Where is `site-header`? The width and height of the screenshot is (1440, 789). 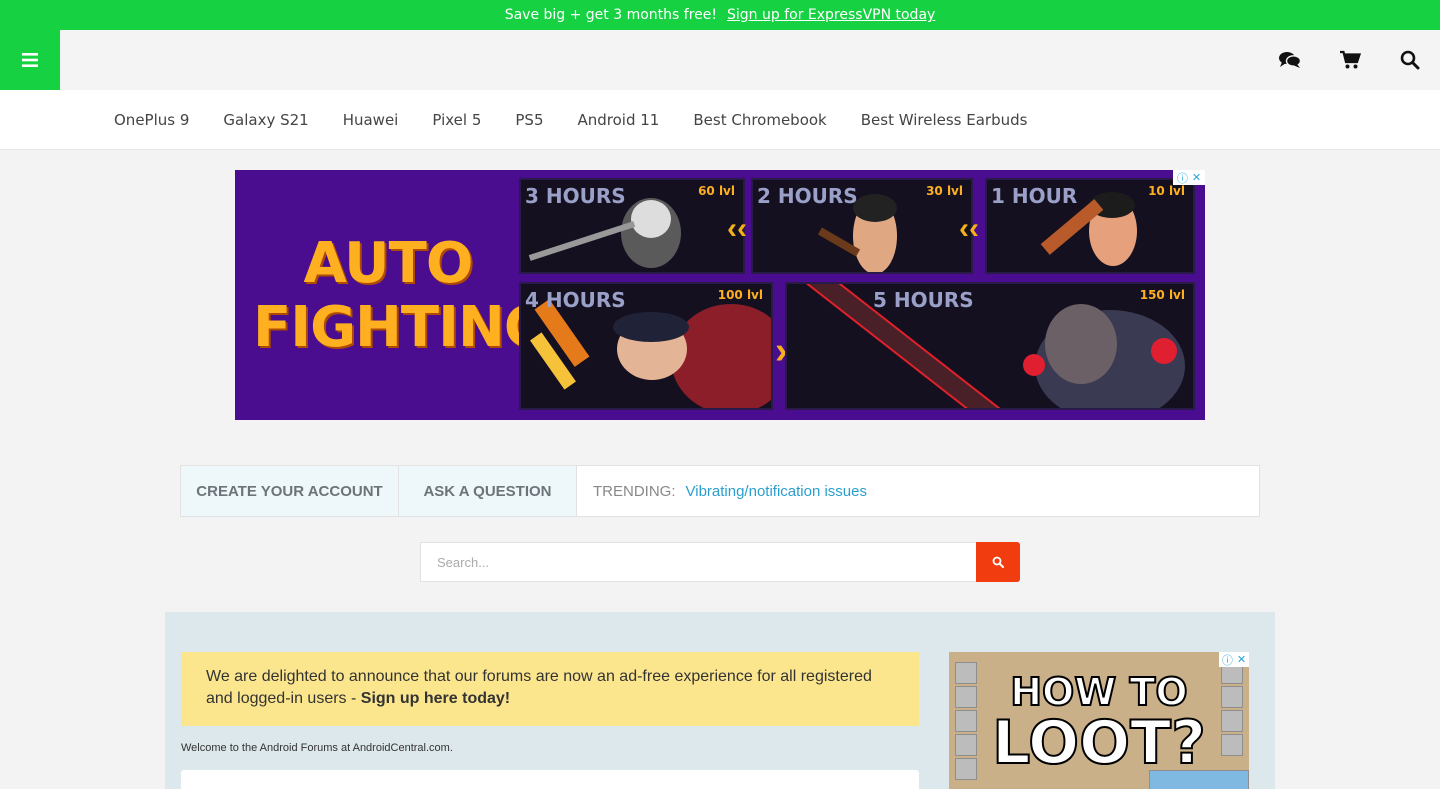 site-header is located at coordinates (720, 60).